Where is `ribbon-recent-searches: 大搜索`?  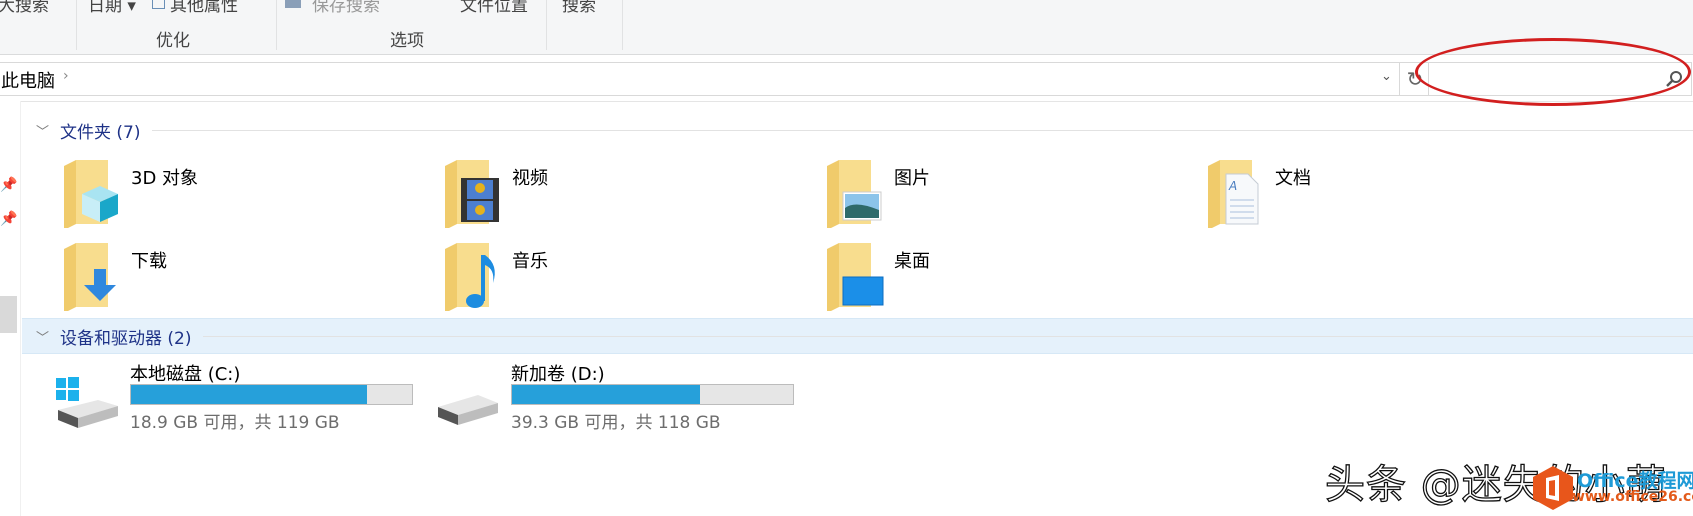 ribbon-recent-searches: 大搜索 is located at coordinates (24, 8).